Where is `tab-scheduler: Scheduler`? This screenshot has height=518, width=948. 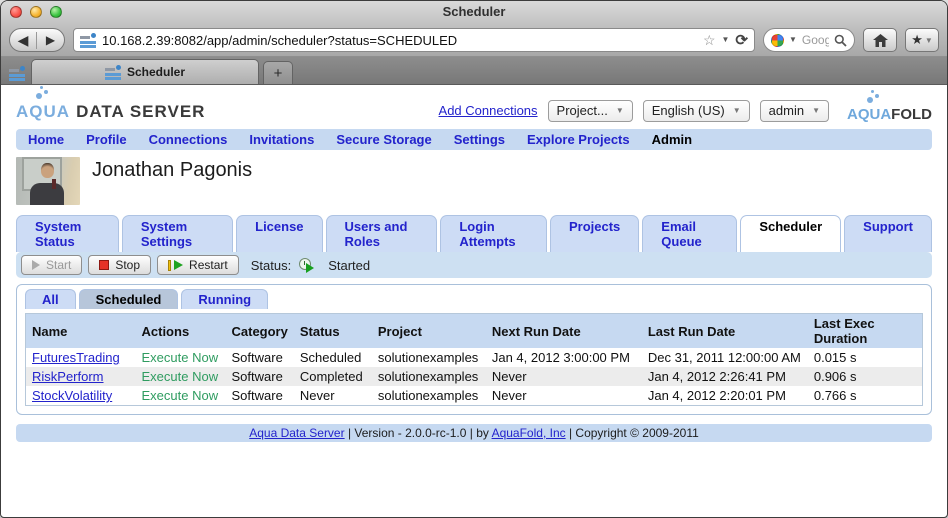
tab-scheduler: Scheduler is located at coordinates (791, 233).